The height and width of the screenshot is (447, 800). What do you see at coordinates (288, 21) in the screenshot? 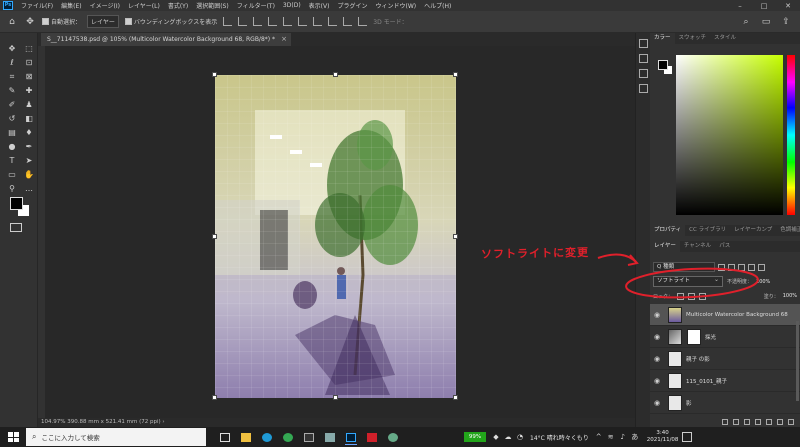
I see `align-middle-icon` at bounding box center [288, 21].